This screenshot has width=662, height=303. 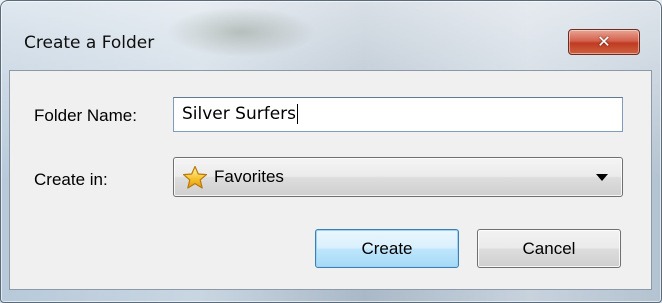 What do you see at coordinates (241, 32) in the screenshot?
I see `title-bar-glass` at bounding box center [241, 32].